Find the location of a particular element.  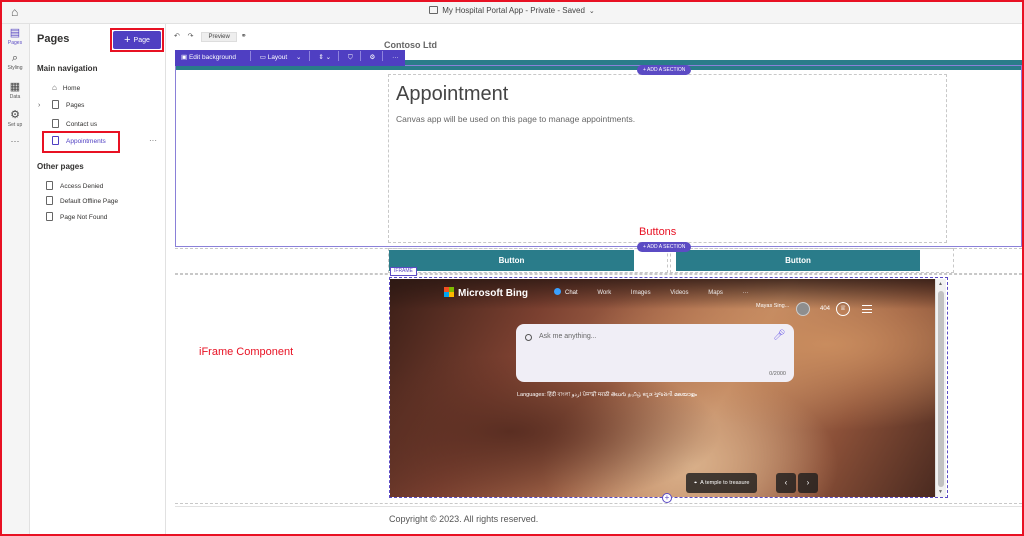

setup-icon: ⚙ is located at coordinates (15, 115).